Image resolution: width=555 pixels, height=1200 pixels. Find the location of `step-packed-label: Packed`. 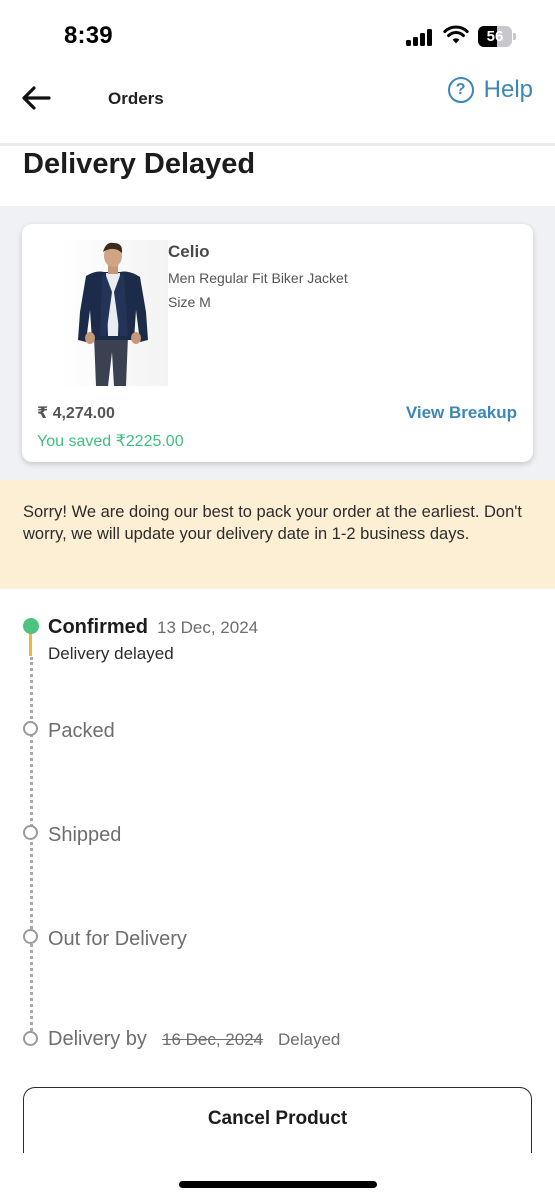

step-packed-label: Packed is located at coordinates (81, 731).